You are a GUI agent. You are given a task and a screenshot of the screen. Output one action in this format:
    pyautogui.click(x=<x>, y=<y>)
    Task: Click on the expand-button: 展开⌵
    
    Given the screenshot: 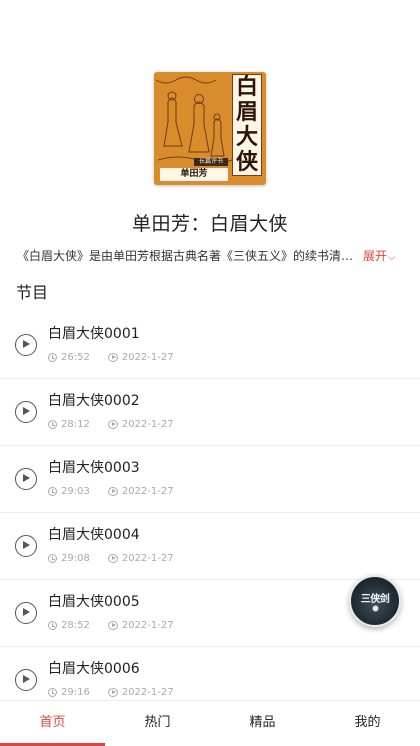 What is the action you would take?
    pyautogui.click(x=379, y=255)
    